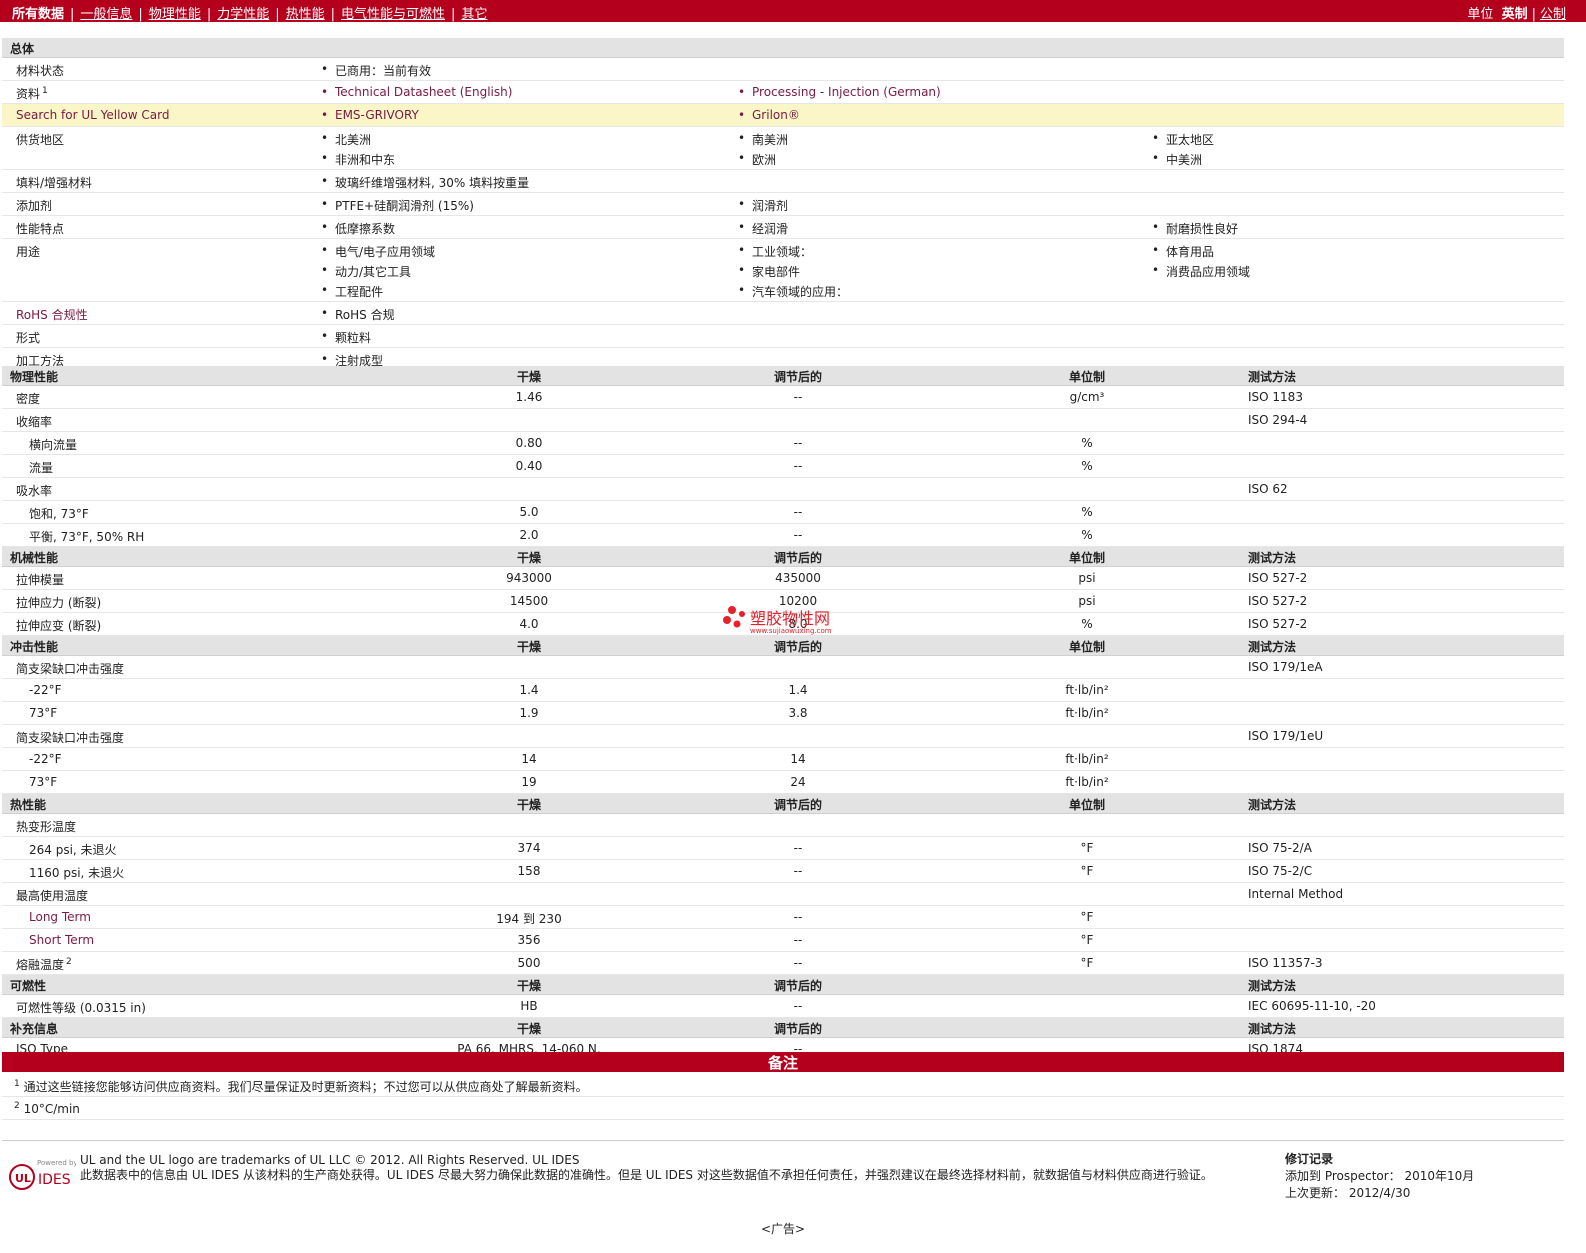 Image resolution: width=1586 pixels, height=1253 pixels. What do you see at coordinates (393, 14) in the screenshot?
I see `nav-electrical: 电气性能与可燃性` at bounding box center [393, 14].